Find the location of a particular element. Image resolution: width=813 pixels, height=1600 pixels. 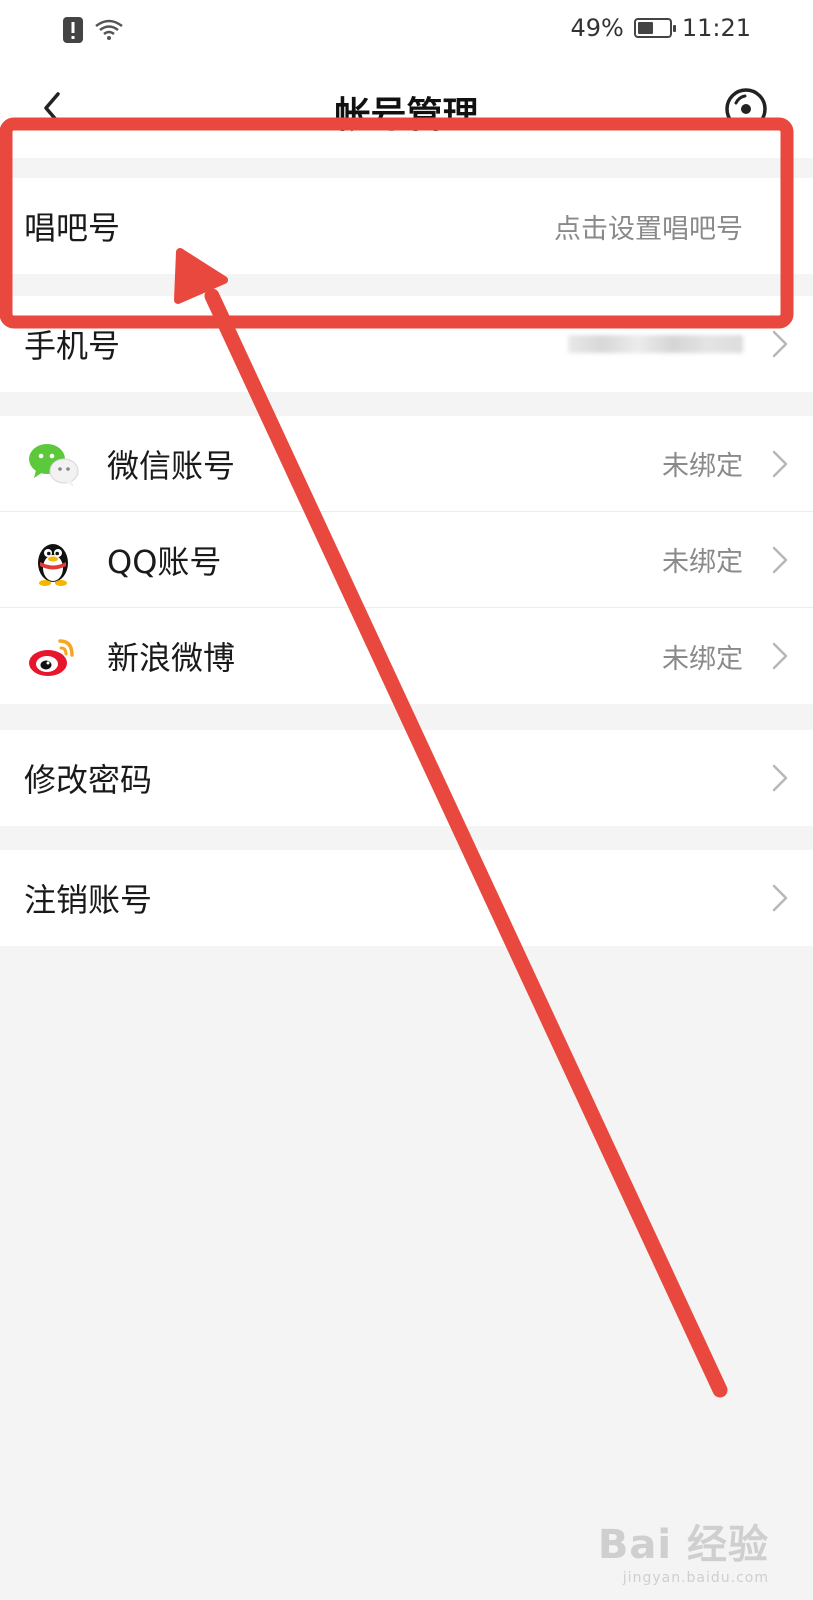

watermark-url: jingyan.baidu.com is located at coordinates (695, 1578).